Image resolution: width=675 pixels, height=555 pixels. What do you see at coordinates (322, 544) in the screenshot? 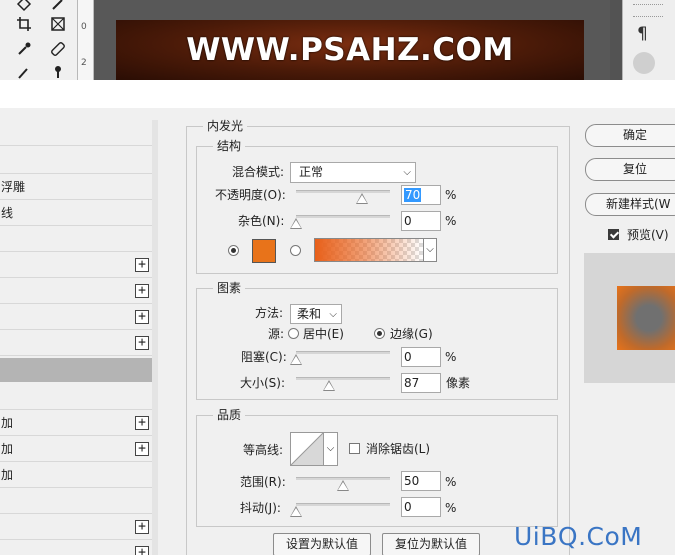
I see `make-default-button: 设置为默认值` at bounding box center [322, 544].